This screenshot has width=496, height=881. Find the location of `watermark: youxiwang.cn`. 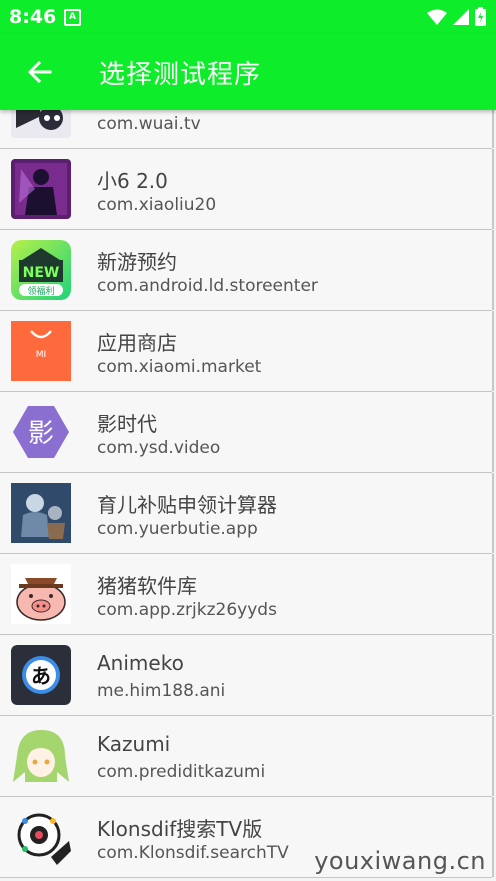

watermark: youxiwang.cn is located at coordinates (400, 861).